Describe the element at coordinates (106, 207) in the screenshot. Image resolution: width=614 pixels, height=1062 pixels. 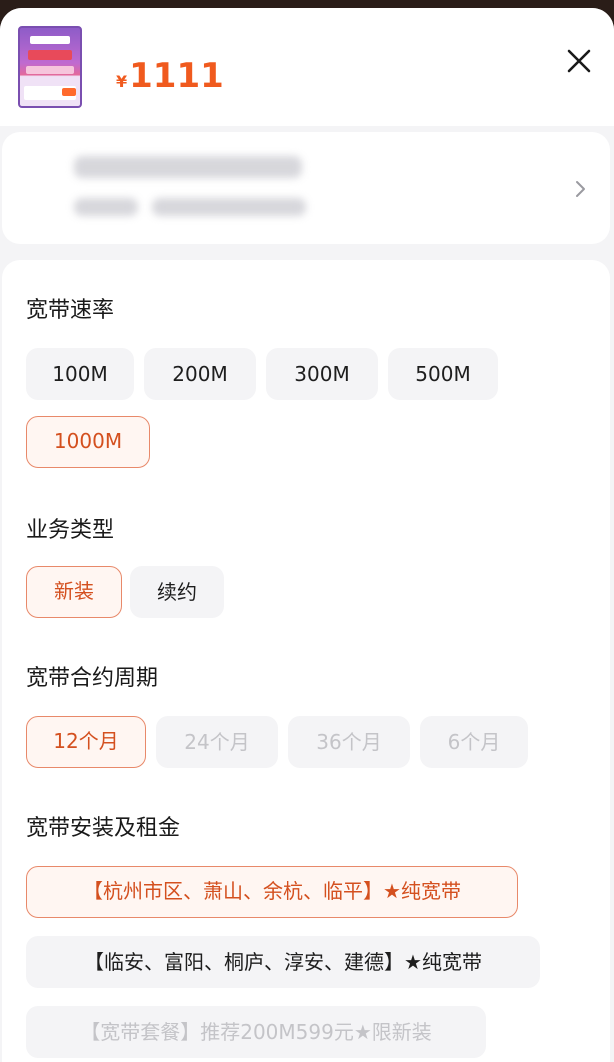
I see `contact-name-blurred` at that location.